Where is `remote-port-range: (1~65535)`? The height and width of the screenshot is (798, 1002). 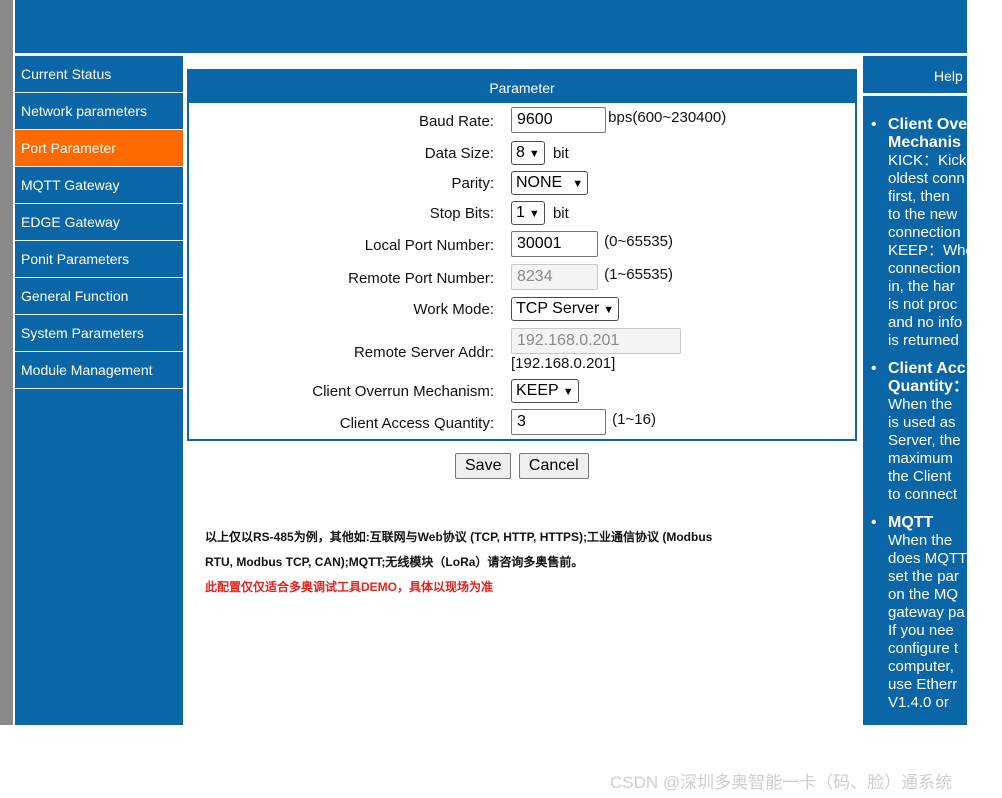
remote-port-range: (1~65535) is located at coordinates (638, 274).